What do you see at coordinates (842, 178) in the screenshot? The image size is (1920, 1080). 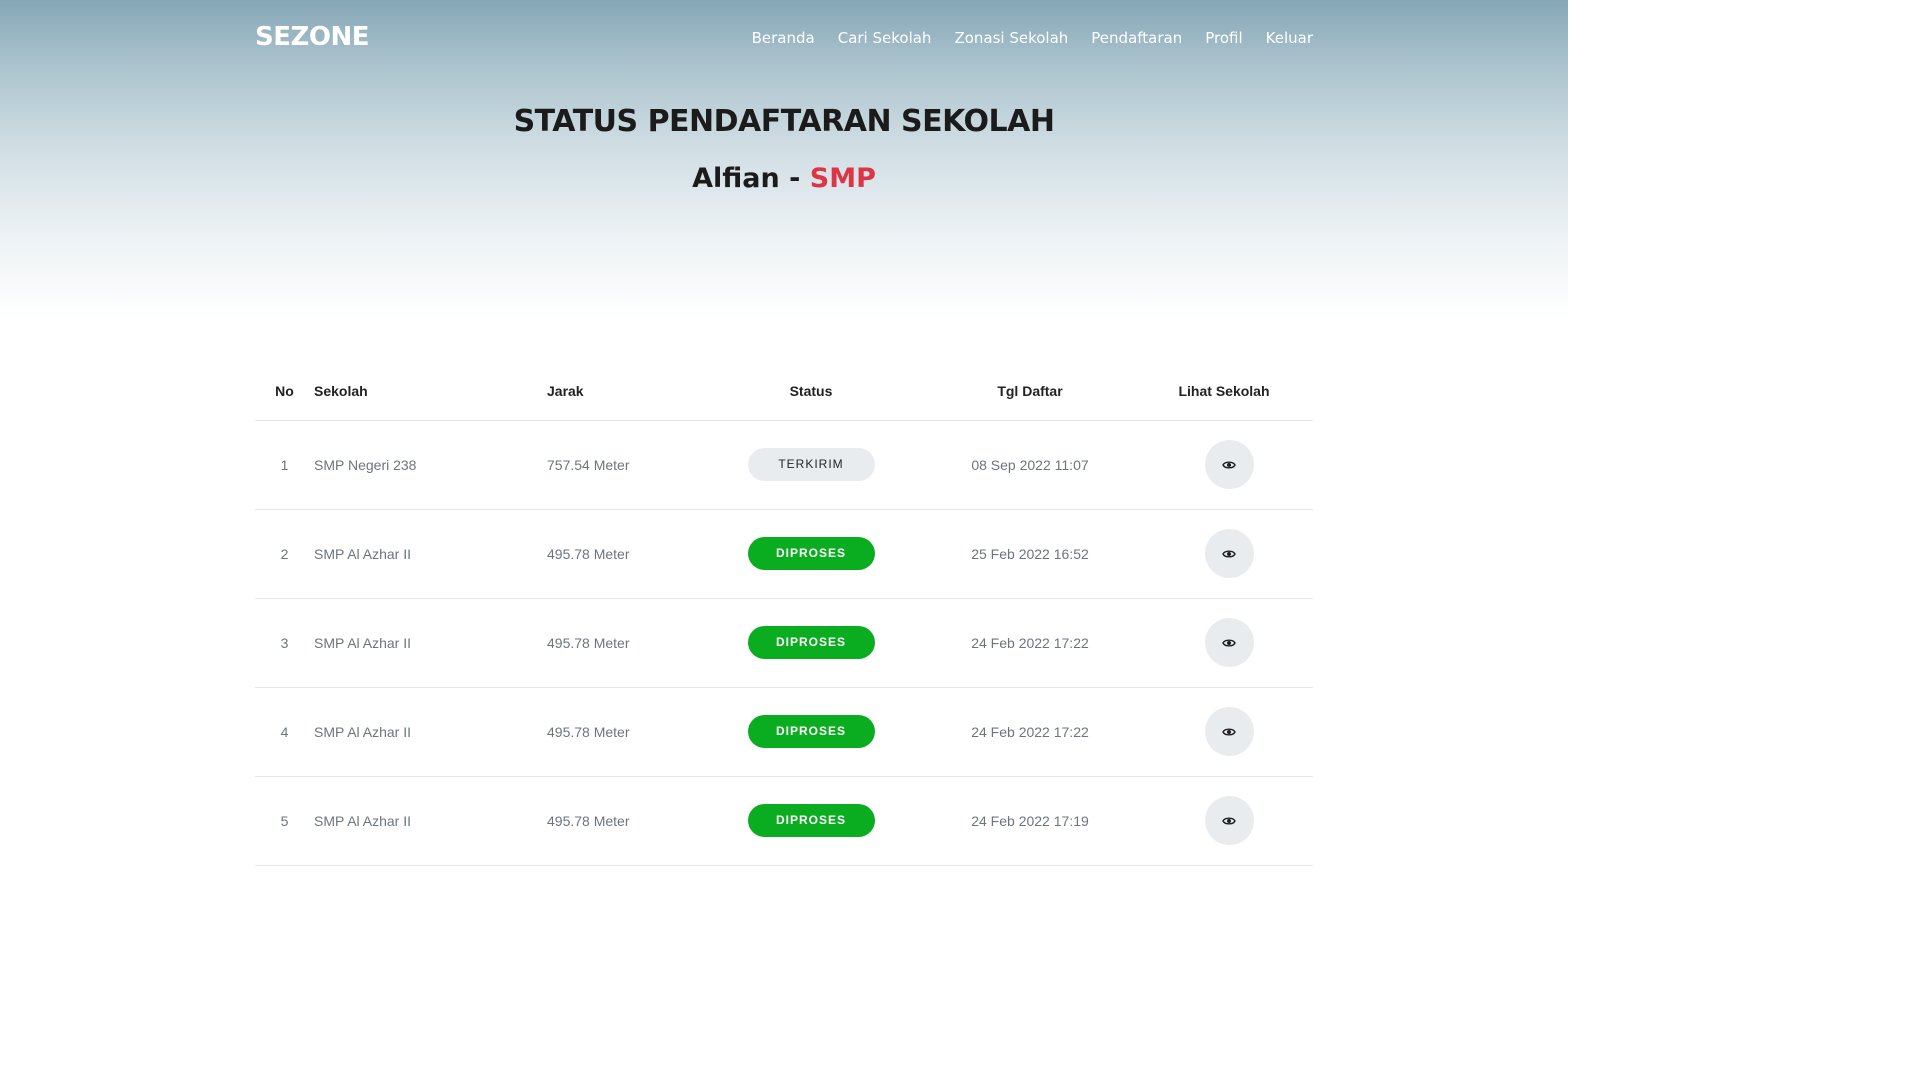 I see `school-level: SMP` at bounding box center [842, 178].